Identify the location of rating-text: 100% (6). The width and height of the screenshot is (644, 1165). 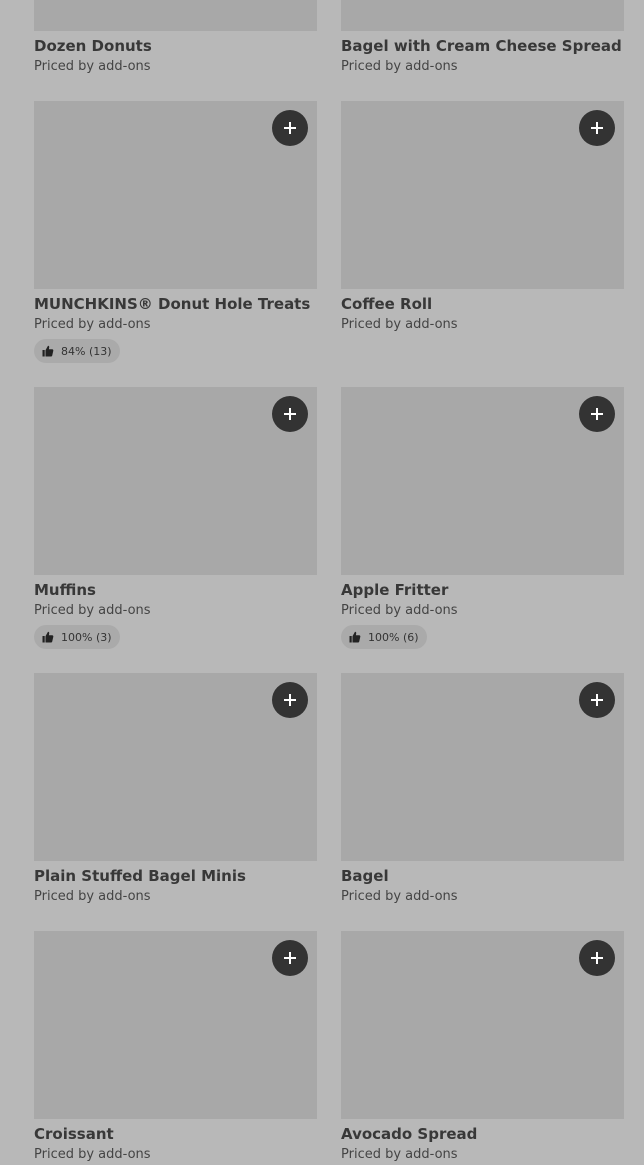
(393, 637).